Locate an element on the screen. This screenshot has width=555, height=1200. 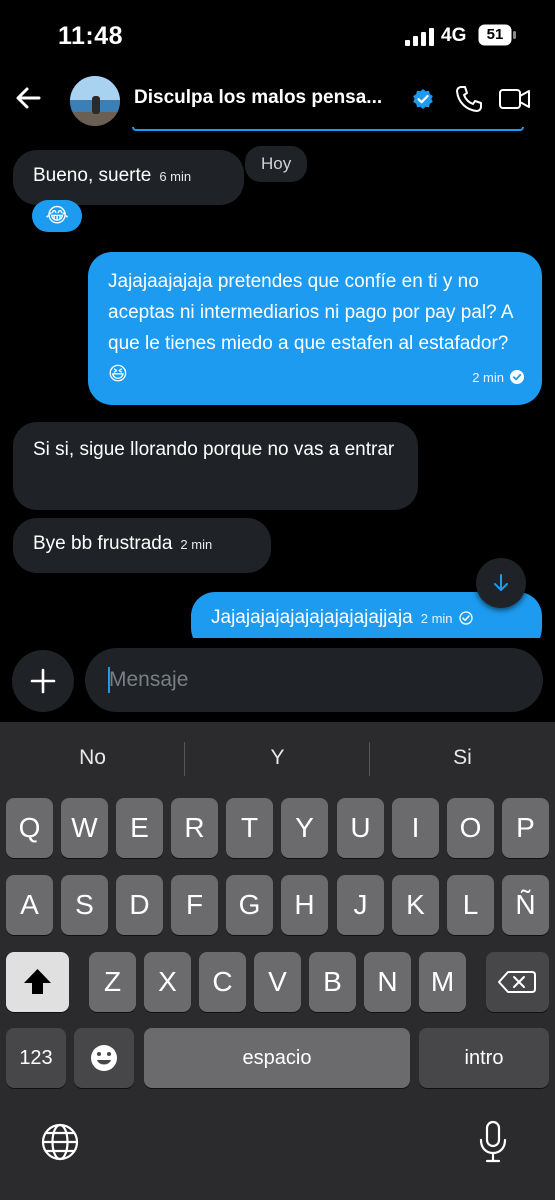
key-j: J is located at coordinates (360, 905).